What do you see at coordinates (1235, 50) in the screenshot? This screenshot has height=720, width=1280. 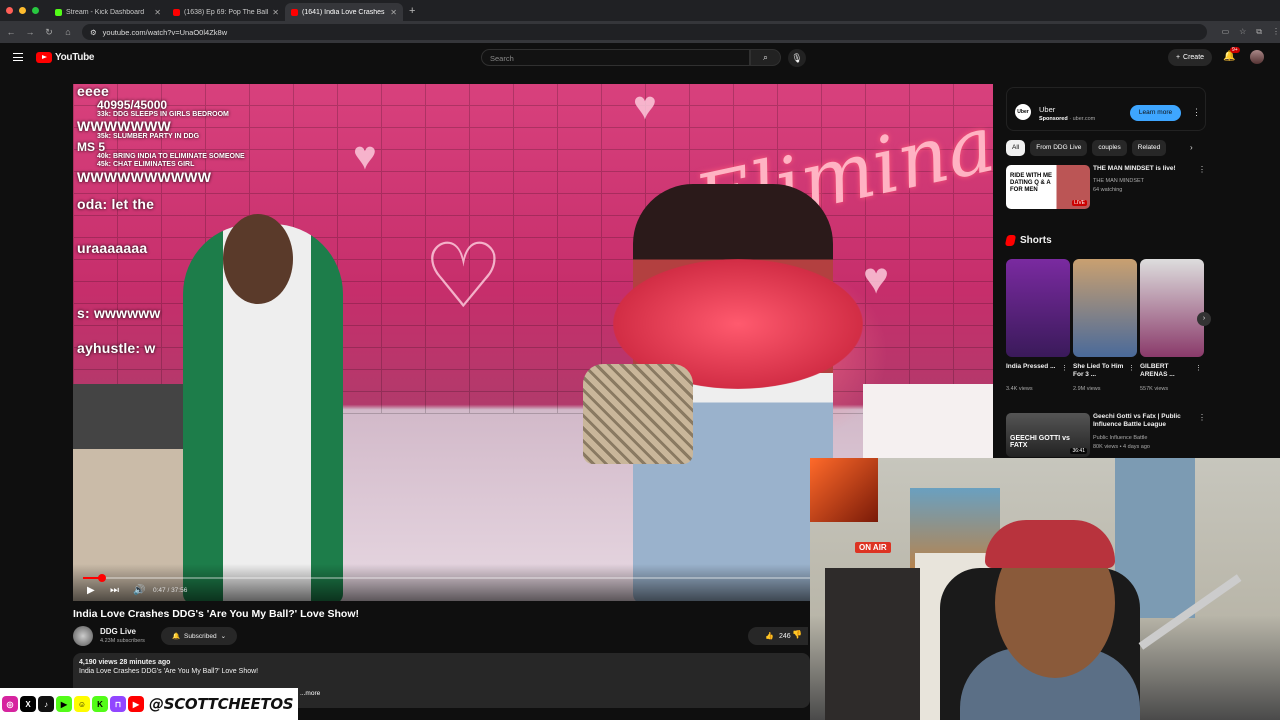 I see `notification-badge: 9+` at bounding box center [1235, 50].